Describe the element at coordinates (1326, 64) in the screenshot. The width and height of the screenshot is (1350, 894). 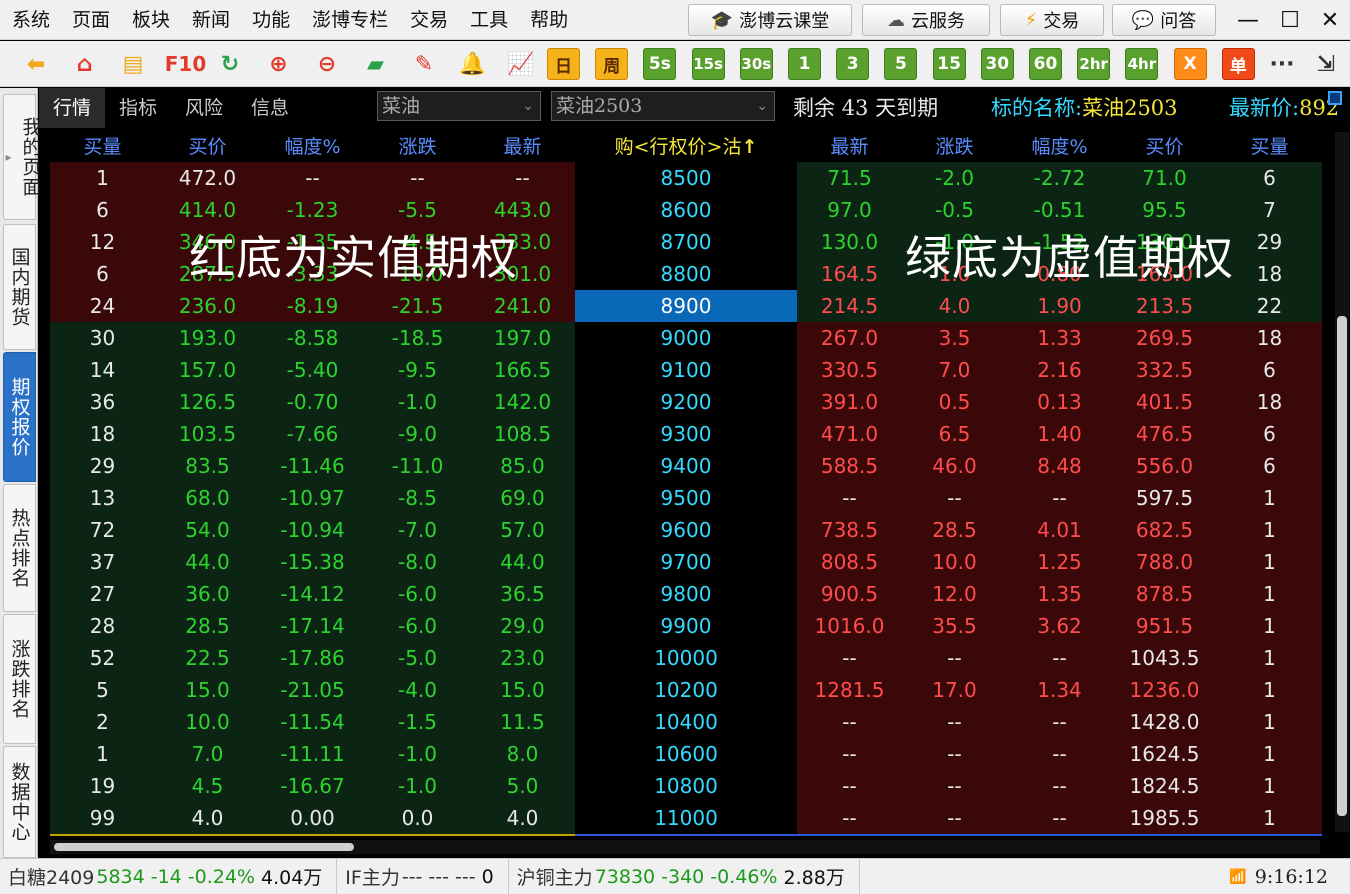
I see `exit-icon: ⇲` at that location.